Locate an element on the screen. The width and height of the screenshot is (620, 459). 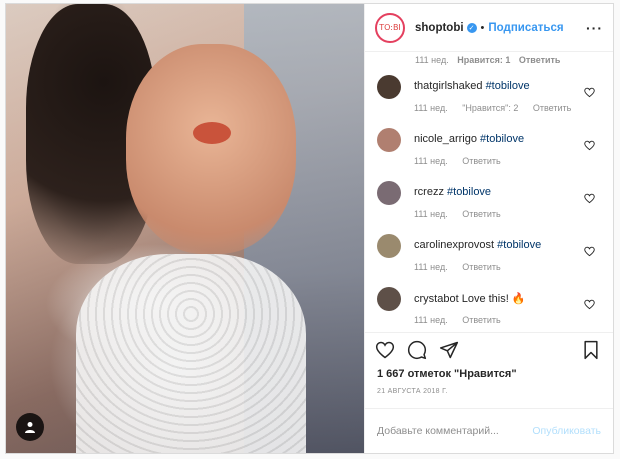
comment-text: carolinexprovost #tobilove is located at coordinates (477, 245).